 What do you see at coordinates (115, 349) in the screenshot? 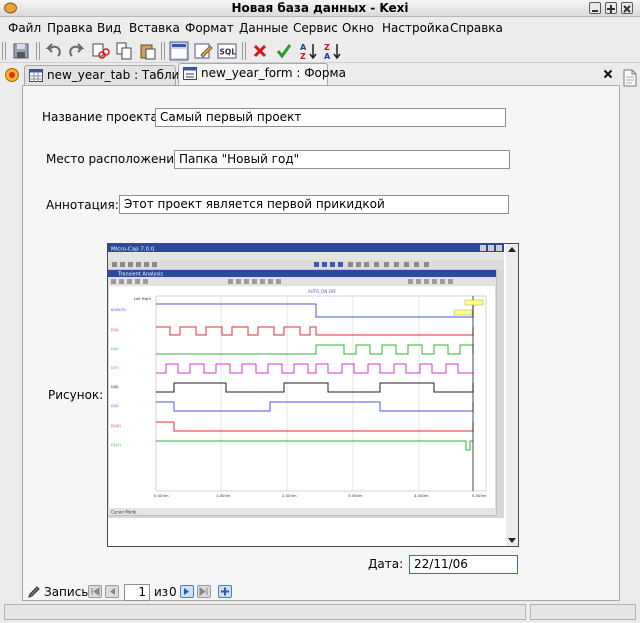
I see `signal-label: D(0)` at bounding box center [115, 349].